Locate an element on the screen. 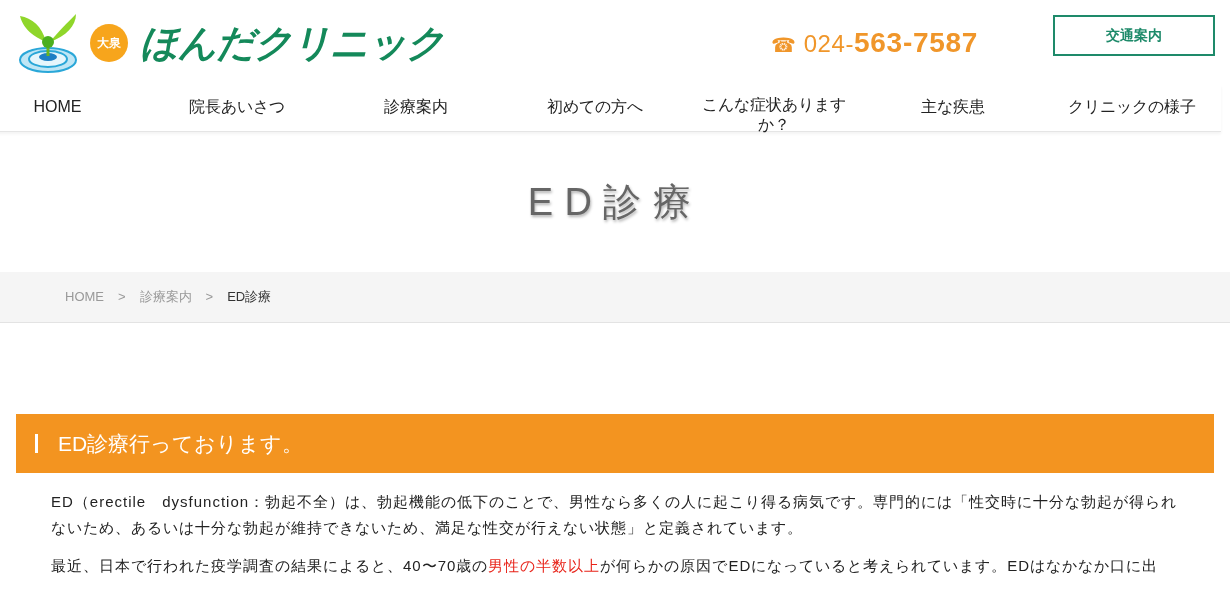 The height and width of the screenshot is (593, 1230). nav-link: 院長あいさつ is located at coordinates (236, 107).